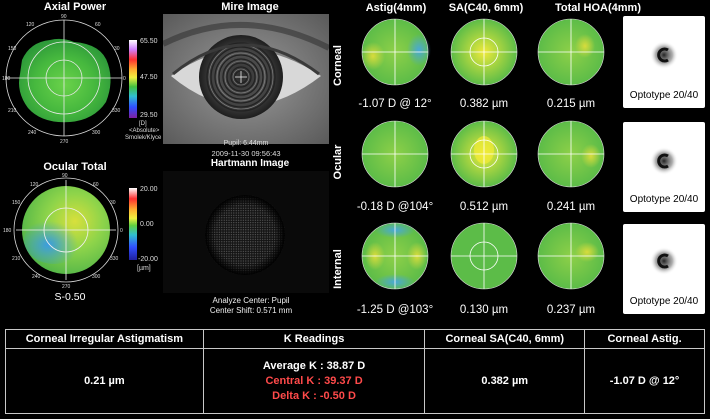 Image resolution: width=710 pixels, height=419 pixels. I want to click on map-ocular-hoa, so click(571, 154).